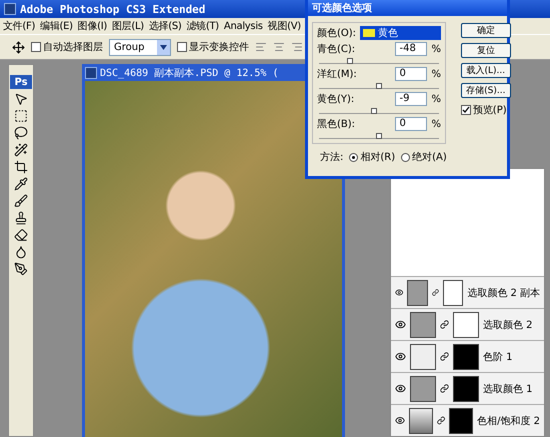  I want to click on layer-row: 色相/饱和度 2, so click(467, 420).